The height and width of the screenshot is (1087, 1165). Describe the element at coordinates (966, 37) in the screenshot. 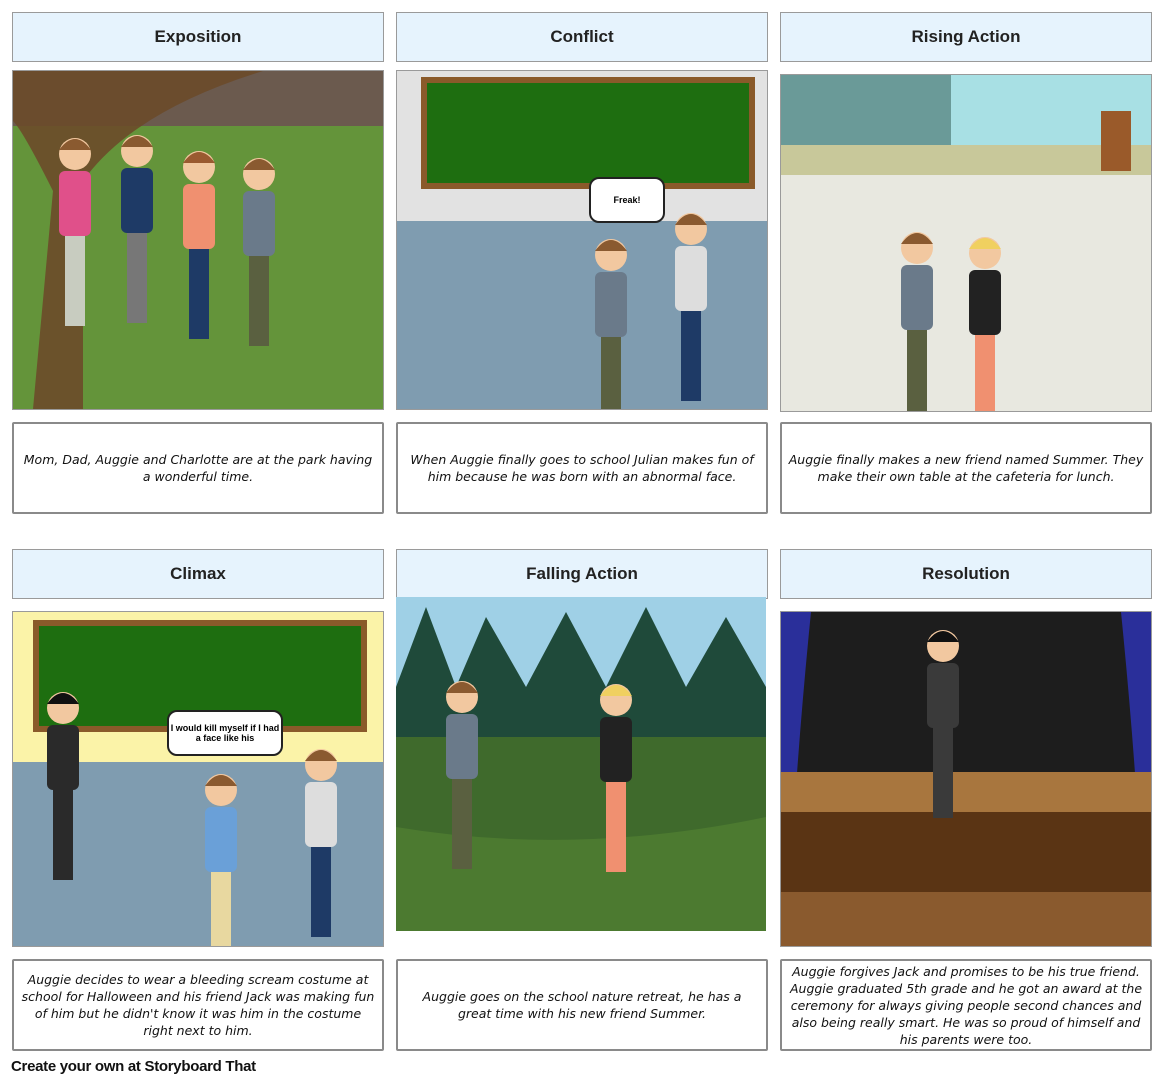

I see `panel-title: Rising Action` at that location.